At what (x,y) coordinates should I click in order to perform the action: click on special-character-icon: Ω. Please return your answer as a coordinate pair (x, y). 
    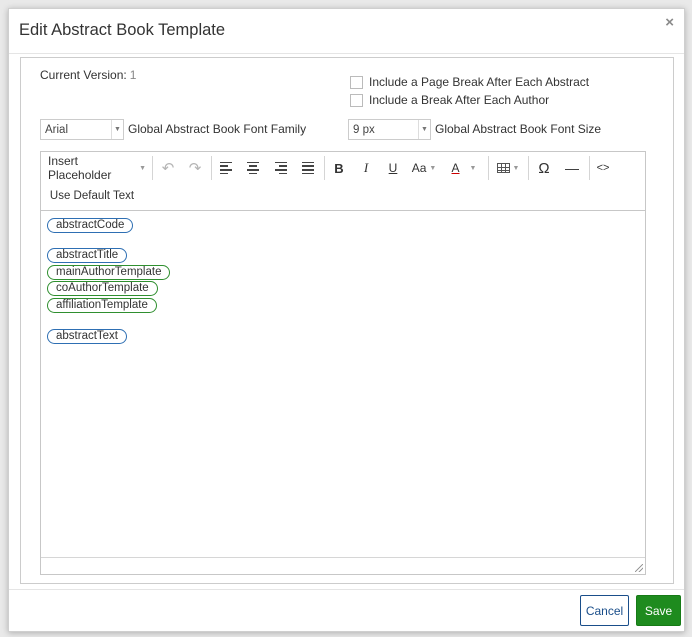
    Looking at the image, I should click on (544, 168).